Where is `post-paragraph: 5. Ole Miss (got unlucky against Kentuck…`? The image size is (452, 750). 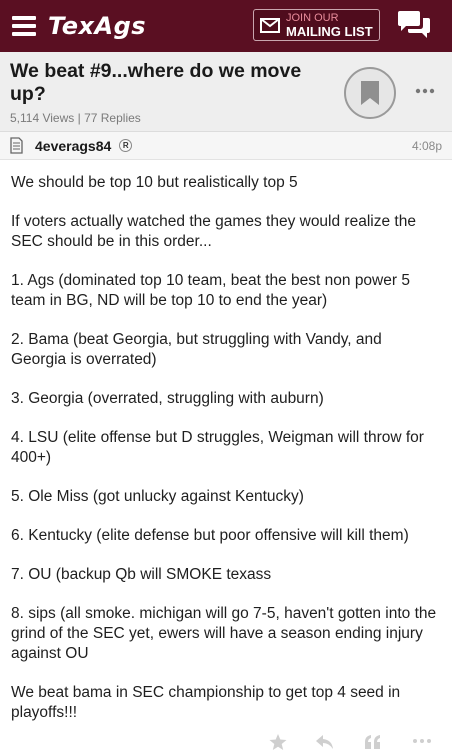 post-paragraph: 5. Ole Miss (got unlucky against Kentuck… is located at coordinates (157, 496).